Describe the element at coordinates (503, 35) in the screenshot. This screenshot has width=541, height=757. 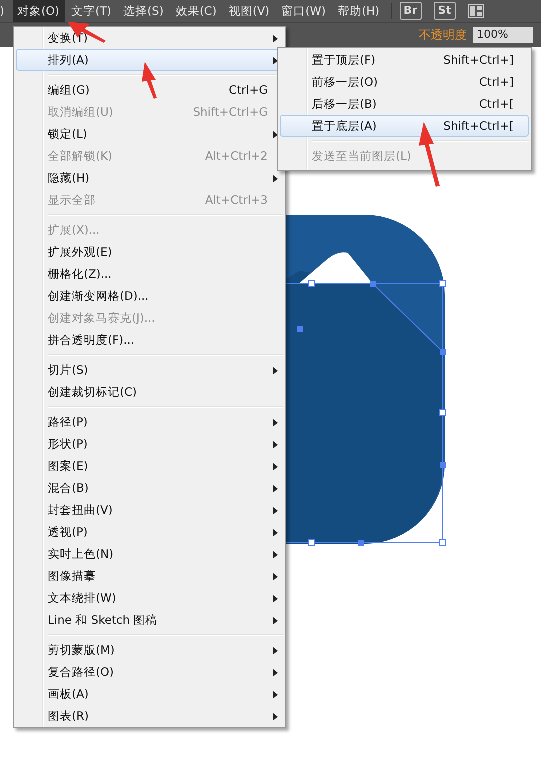
I see `opacity-field: 100%` at that location.